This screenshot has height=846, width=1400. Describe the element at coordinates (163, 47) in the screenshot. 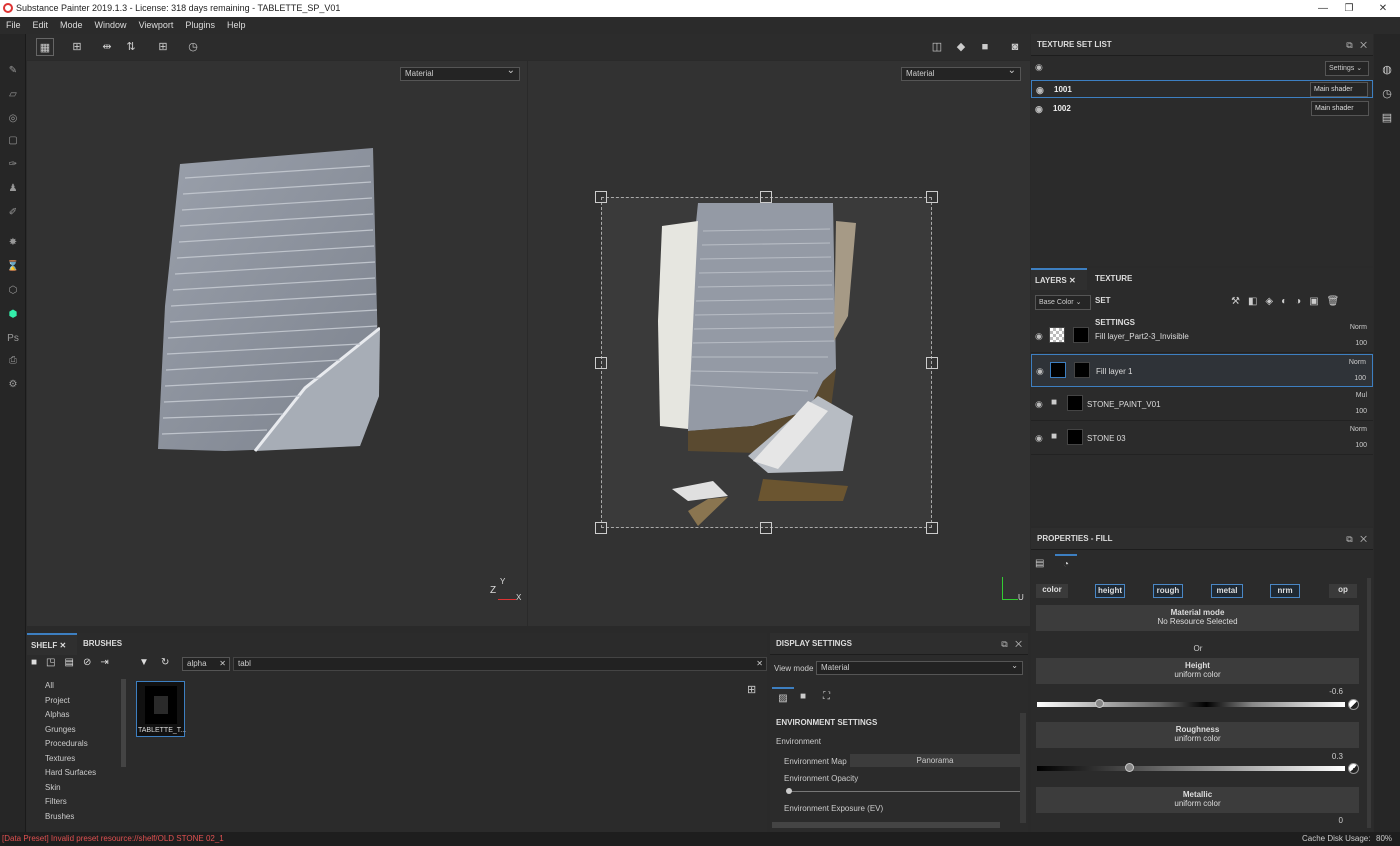

I see `add-view-icon: ⊞` at that location.